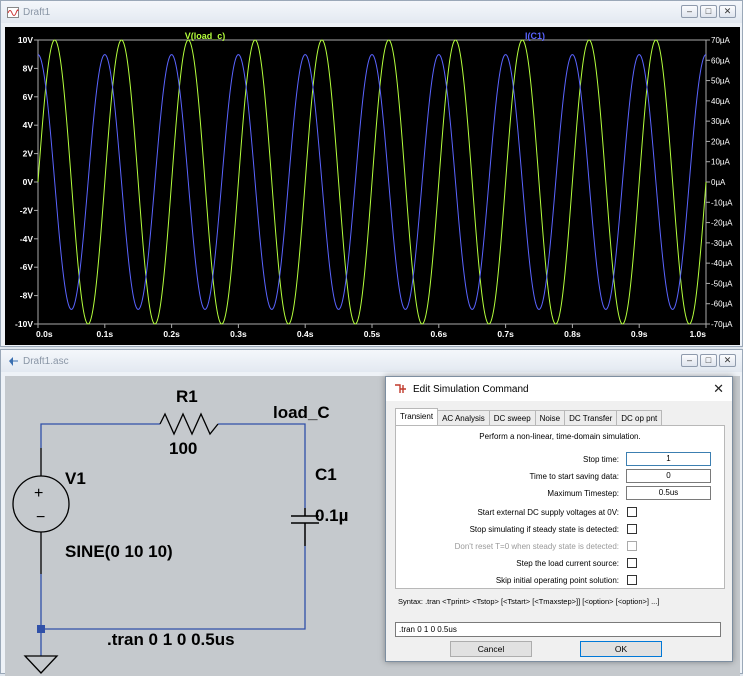 The image size is (743, 676). Describe the element at coordinates (119, 551) in the screenshot. I see `v1-value: SINE(0 10 10)` at that location.